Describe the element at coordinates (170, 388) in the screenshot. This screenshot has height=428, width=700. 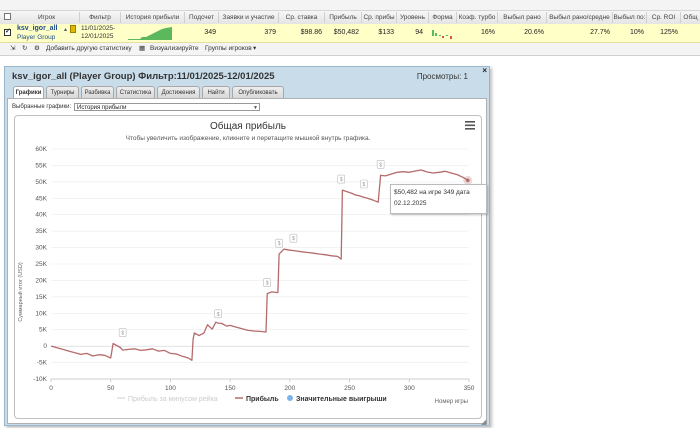
I see `x-tick-label: 100` at that location.